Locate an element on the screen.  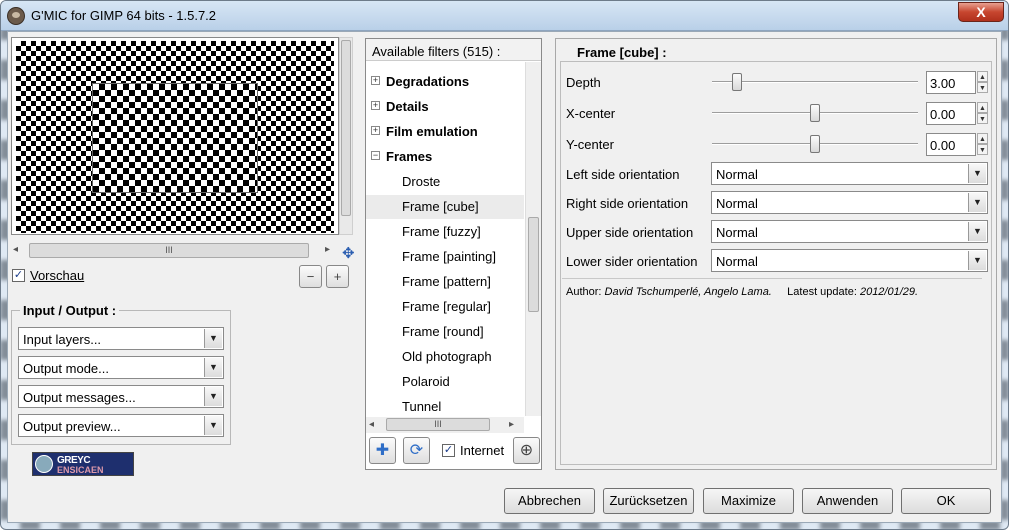
tree-label: Frames is located at coordinates (409, 156).